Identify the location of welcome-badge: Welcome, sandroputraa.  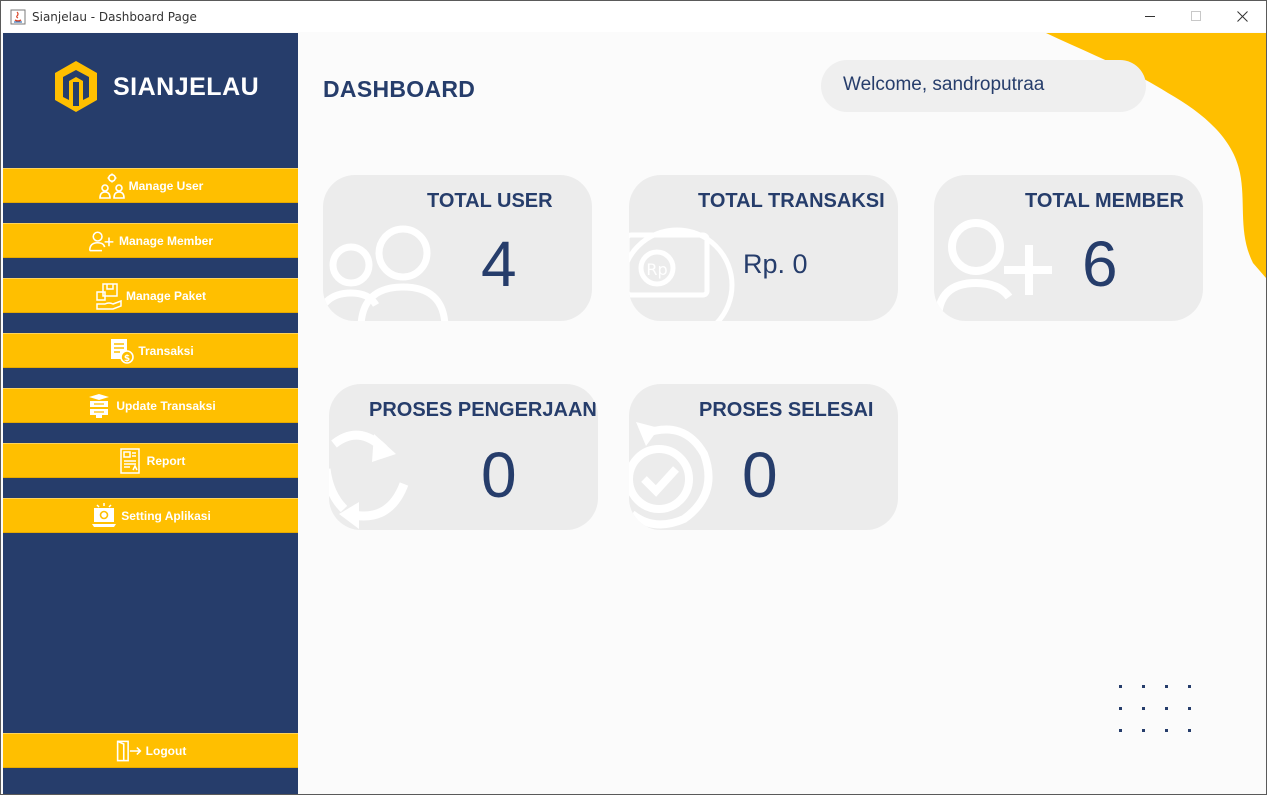
(983, 86).